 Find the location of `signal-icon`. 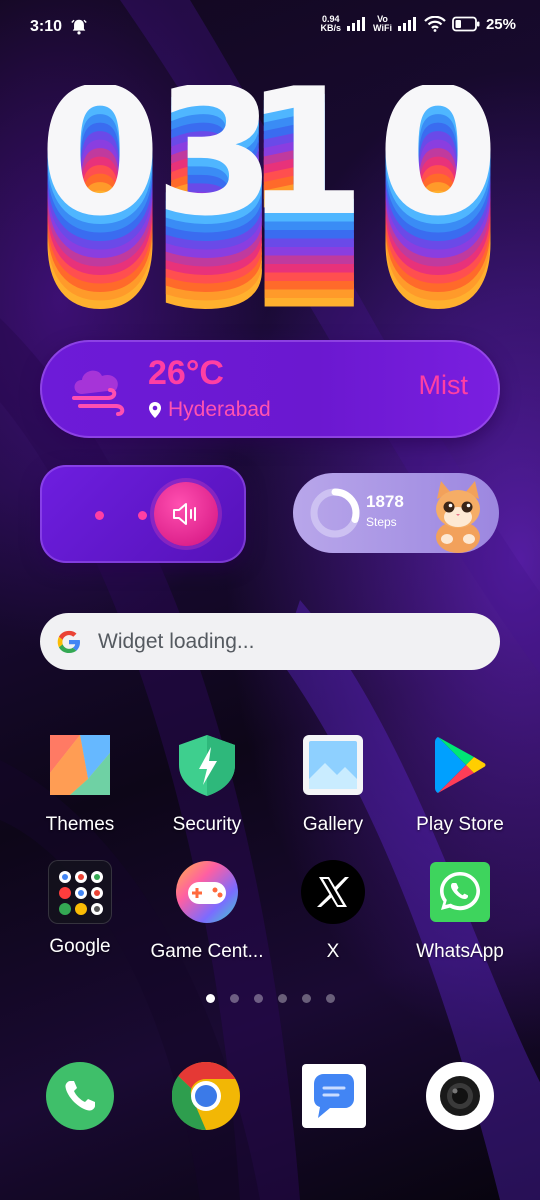

signal-icon is located at coordinates (356, 24).